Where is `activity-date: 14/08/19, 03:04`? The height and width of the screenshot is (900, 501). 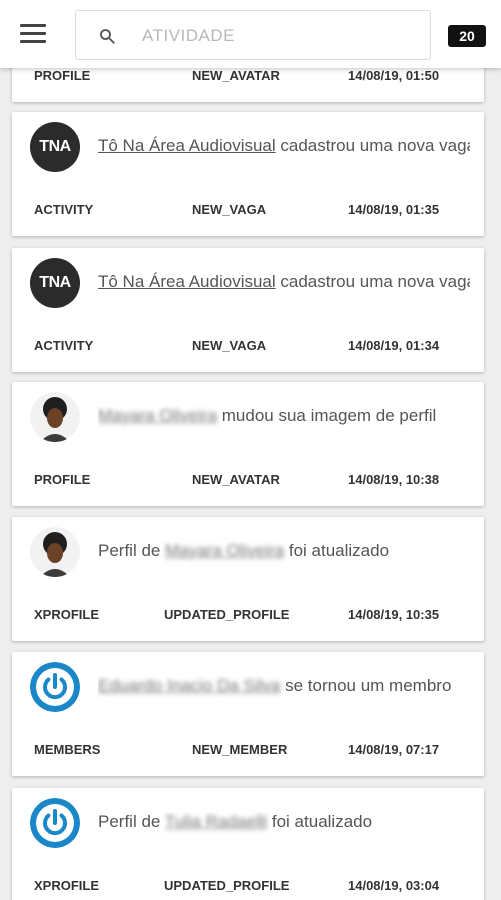 activity-date: 14/08/19, 03:04 is located at coordinates (394, 885).